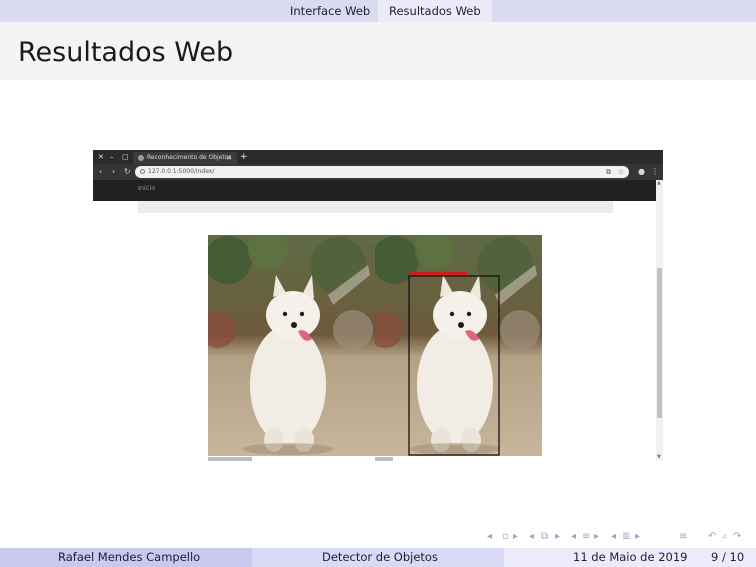  I want to click on samoyed-detection-photo, so click(458, 345).